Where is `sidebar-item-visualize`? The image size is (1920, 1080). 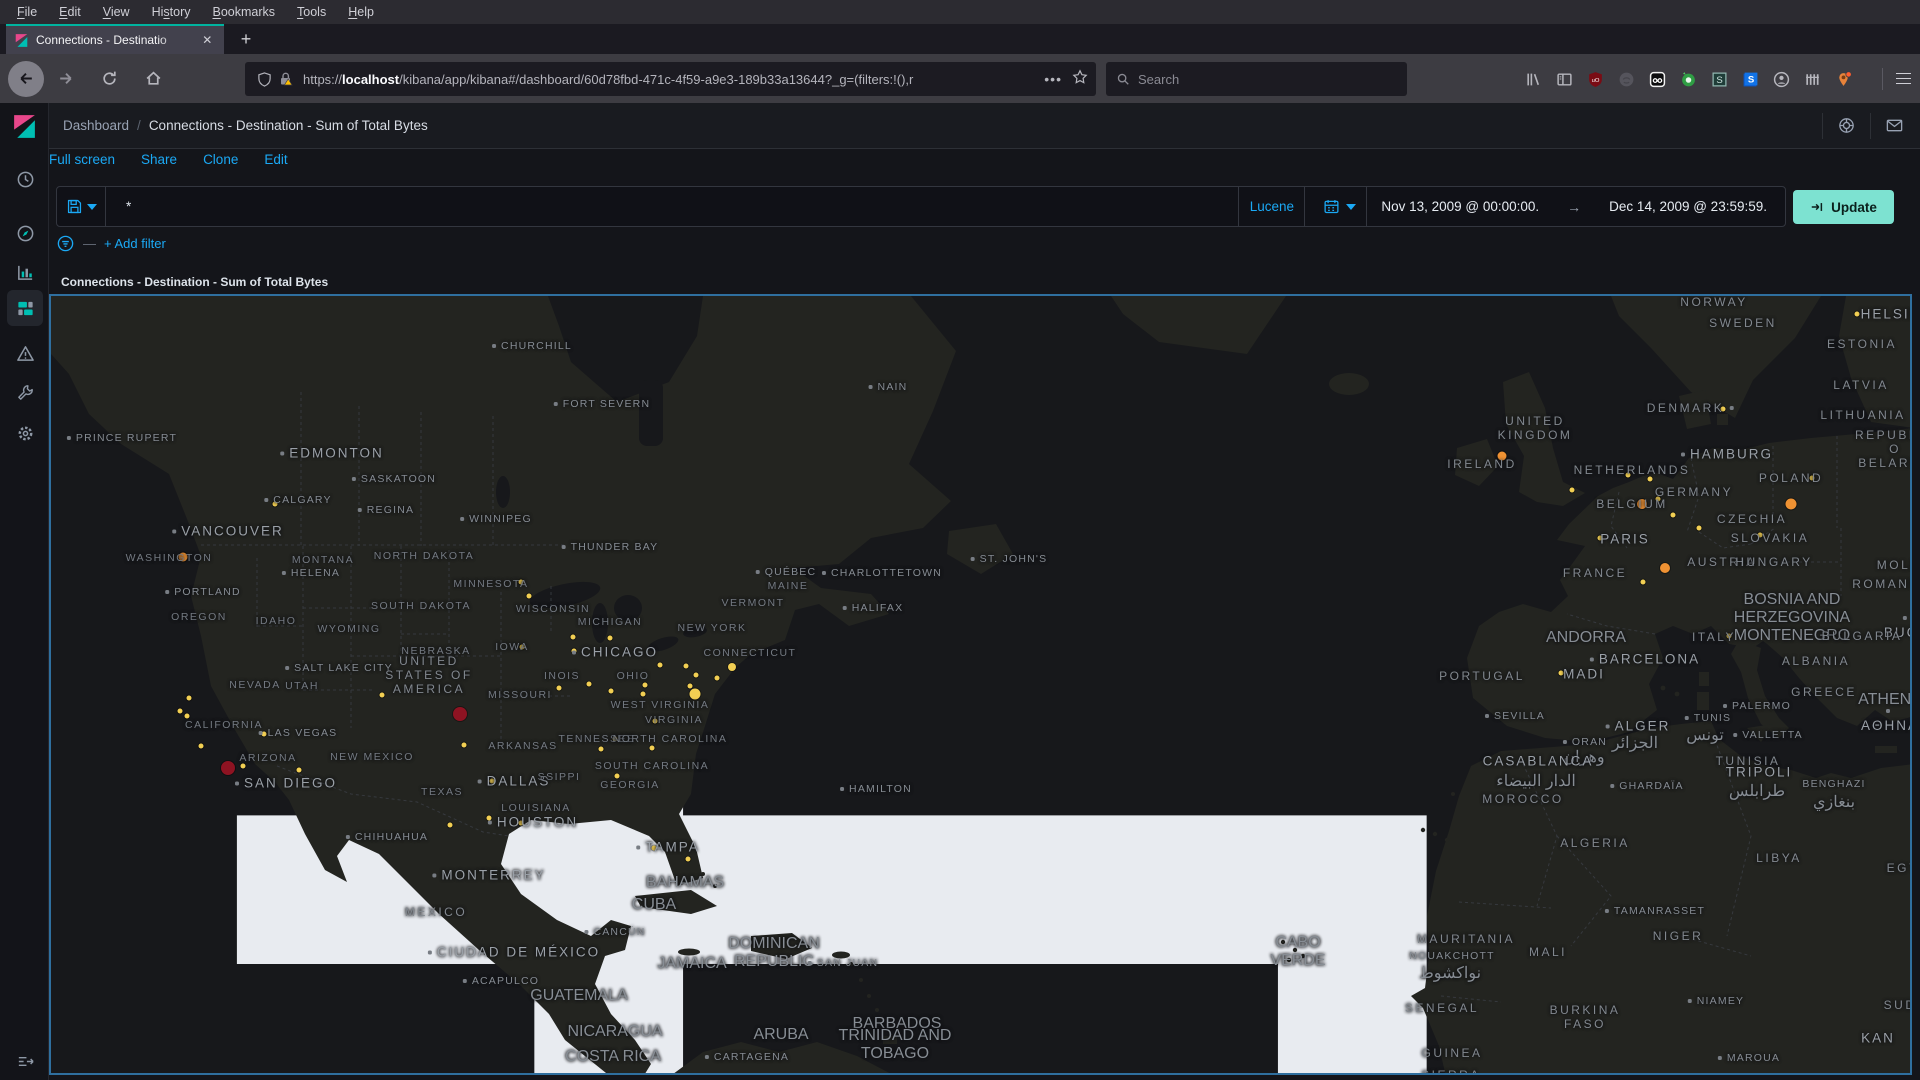 sidebar-item-visualize is located at coordinates (25, 272).